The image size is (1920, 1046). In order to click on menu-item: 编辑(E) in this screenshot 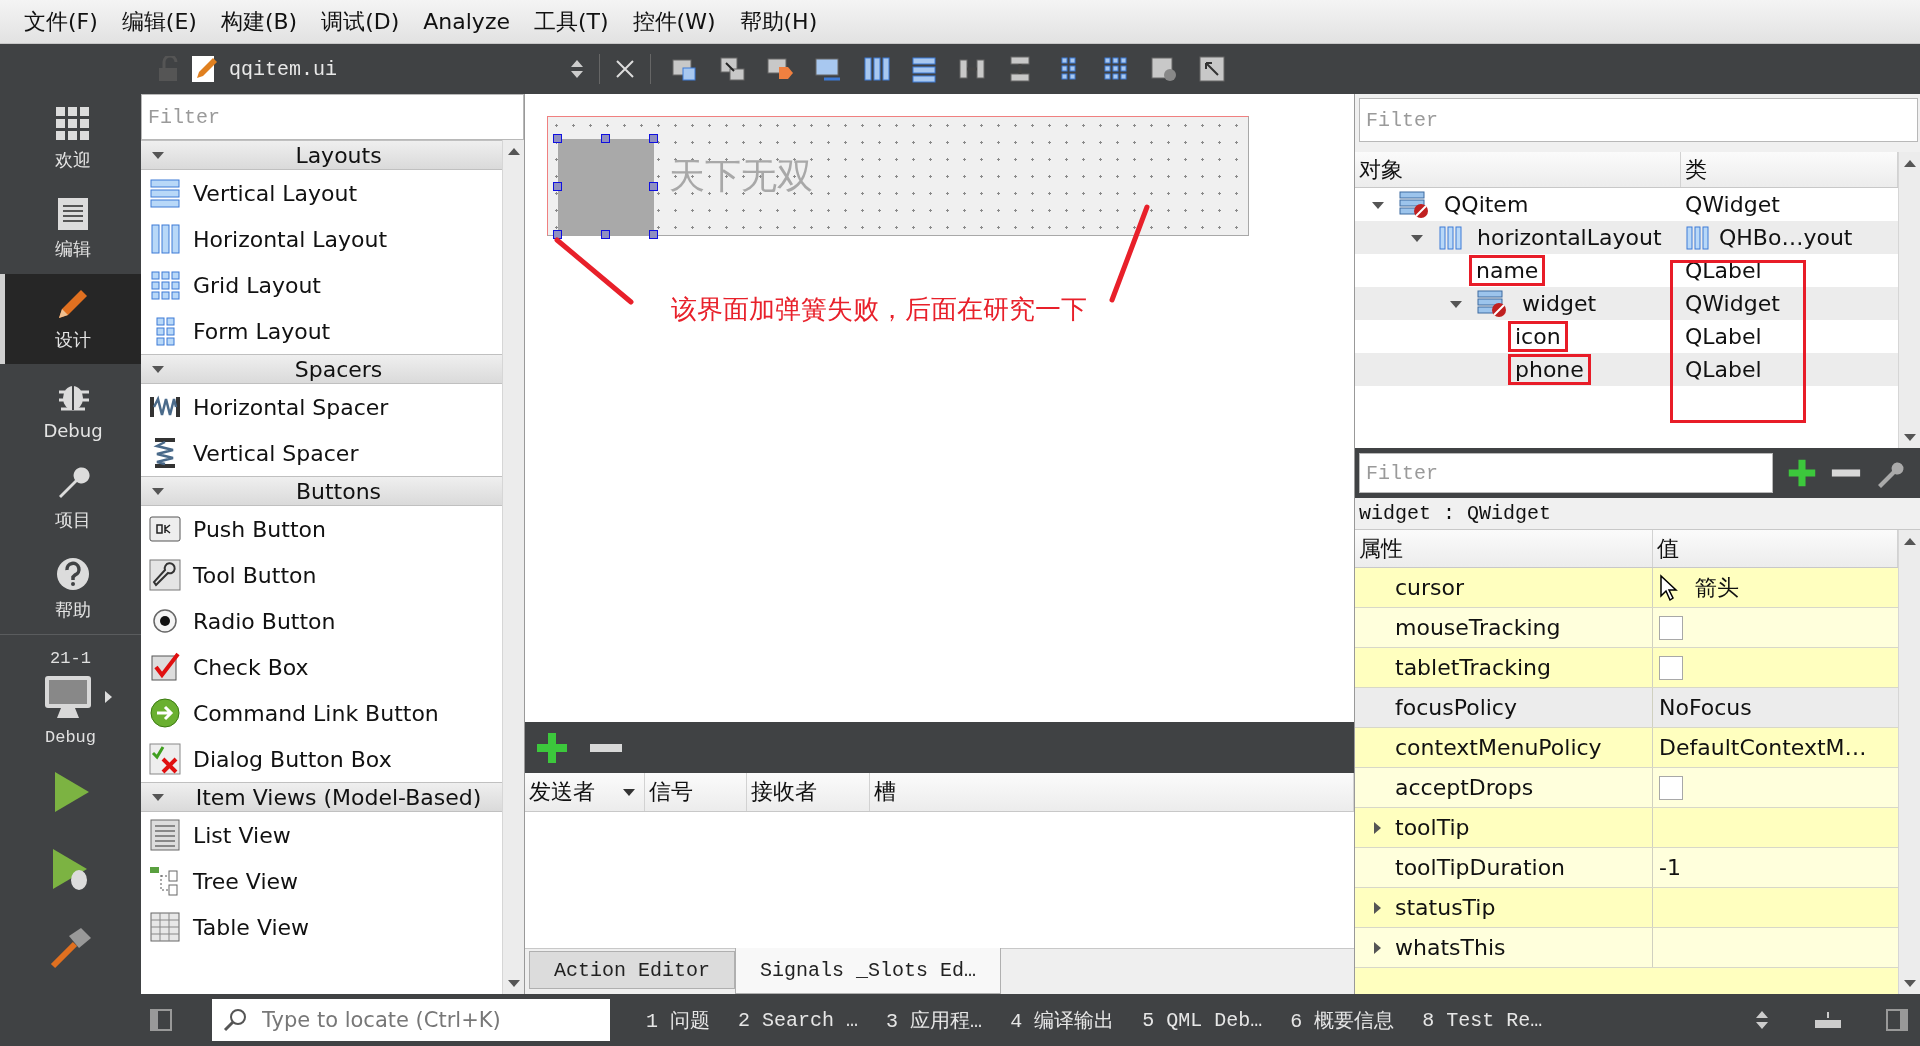, I will do `click(159, 21)`.